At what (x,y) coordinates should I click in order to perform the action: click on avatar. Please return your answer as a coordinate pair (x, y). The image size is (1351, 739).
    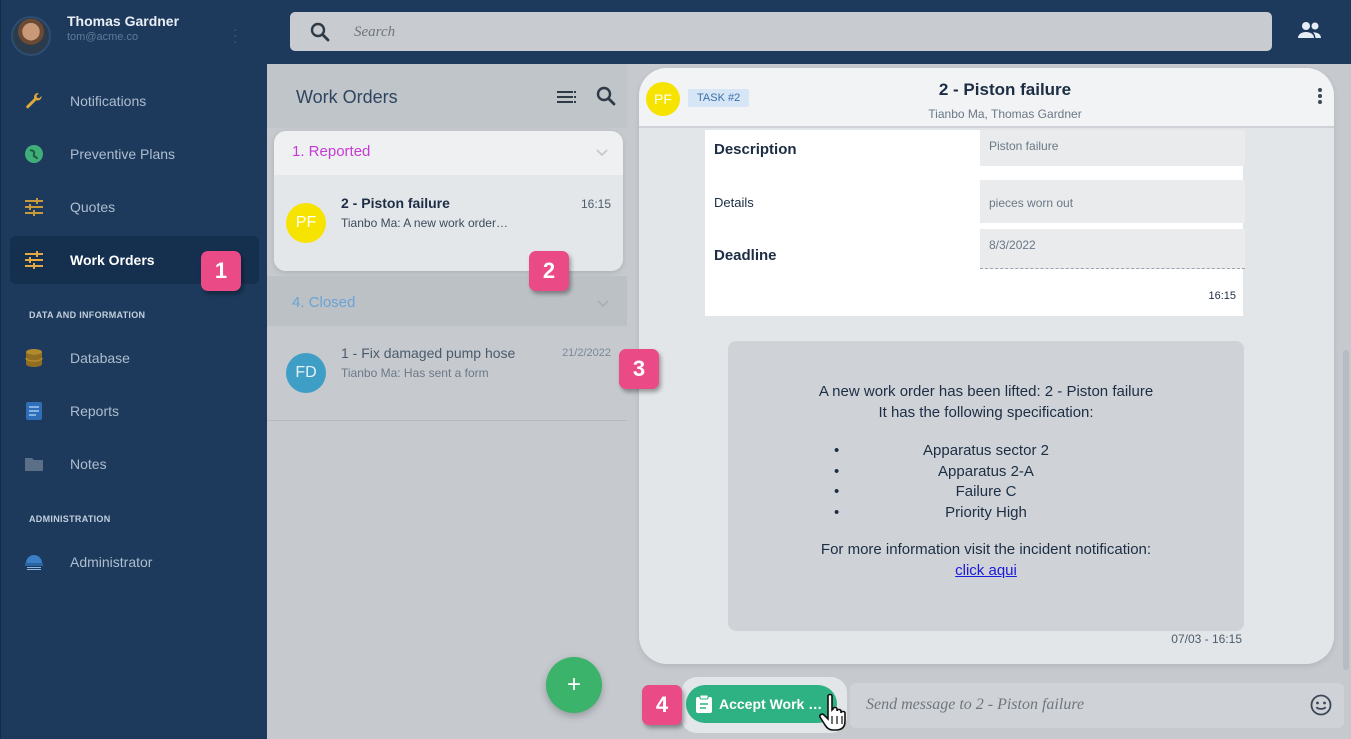
    Looking at the image, I should click on (31, 36).